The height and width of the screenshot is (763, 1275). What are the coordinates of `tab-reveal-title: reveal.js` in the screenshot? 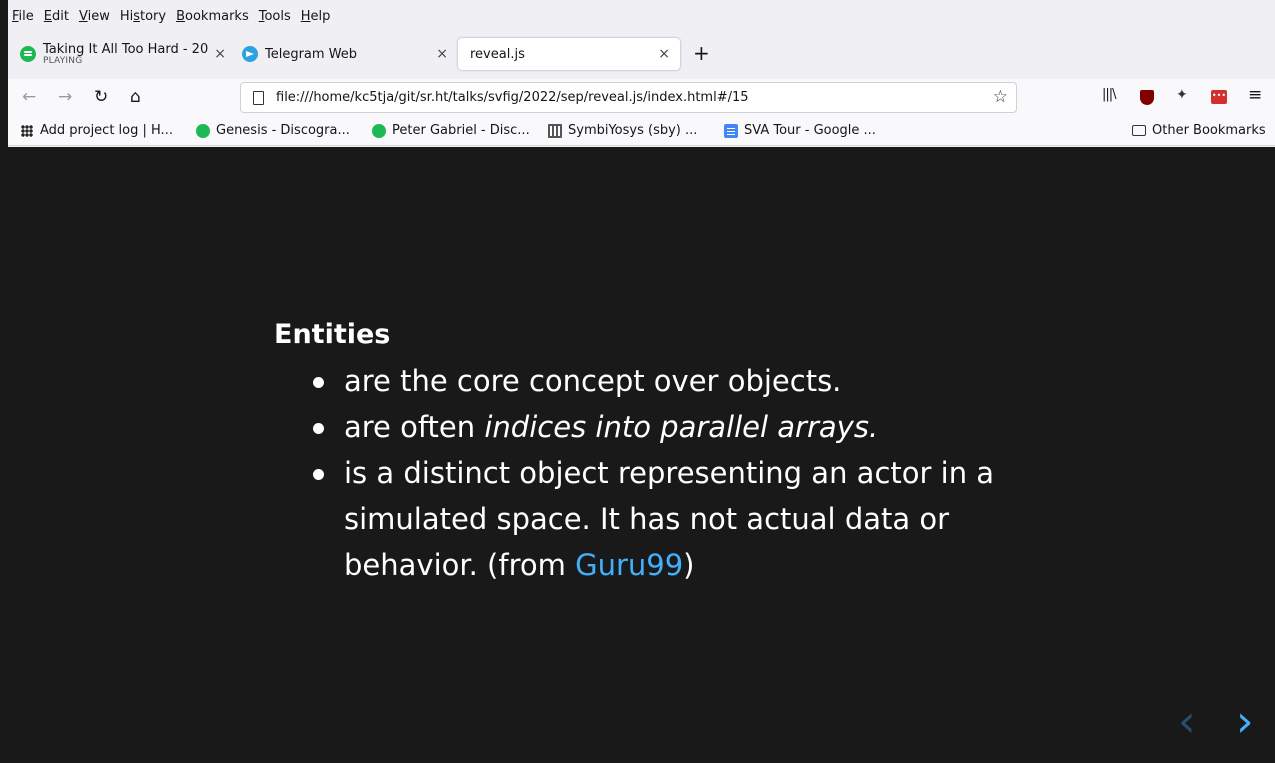 It's located at (497, 54).